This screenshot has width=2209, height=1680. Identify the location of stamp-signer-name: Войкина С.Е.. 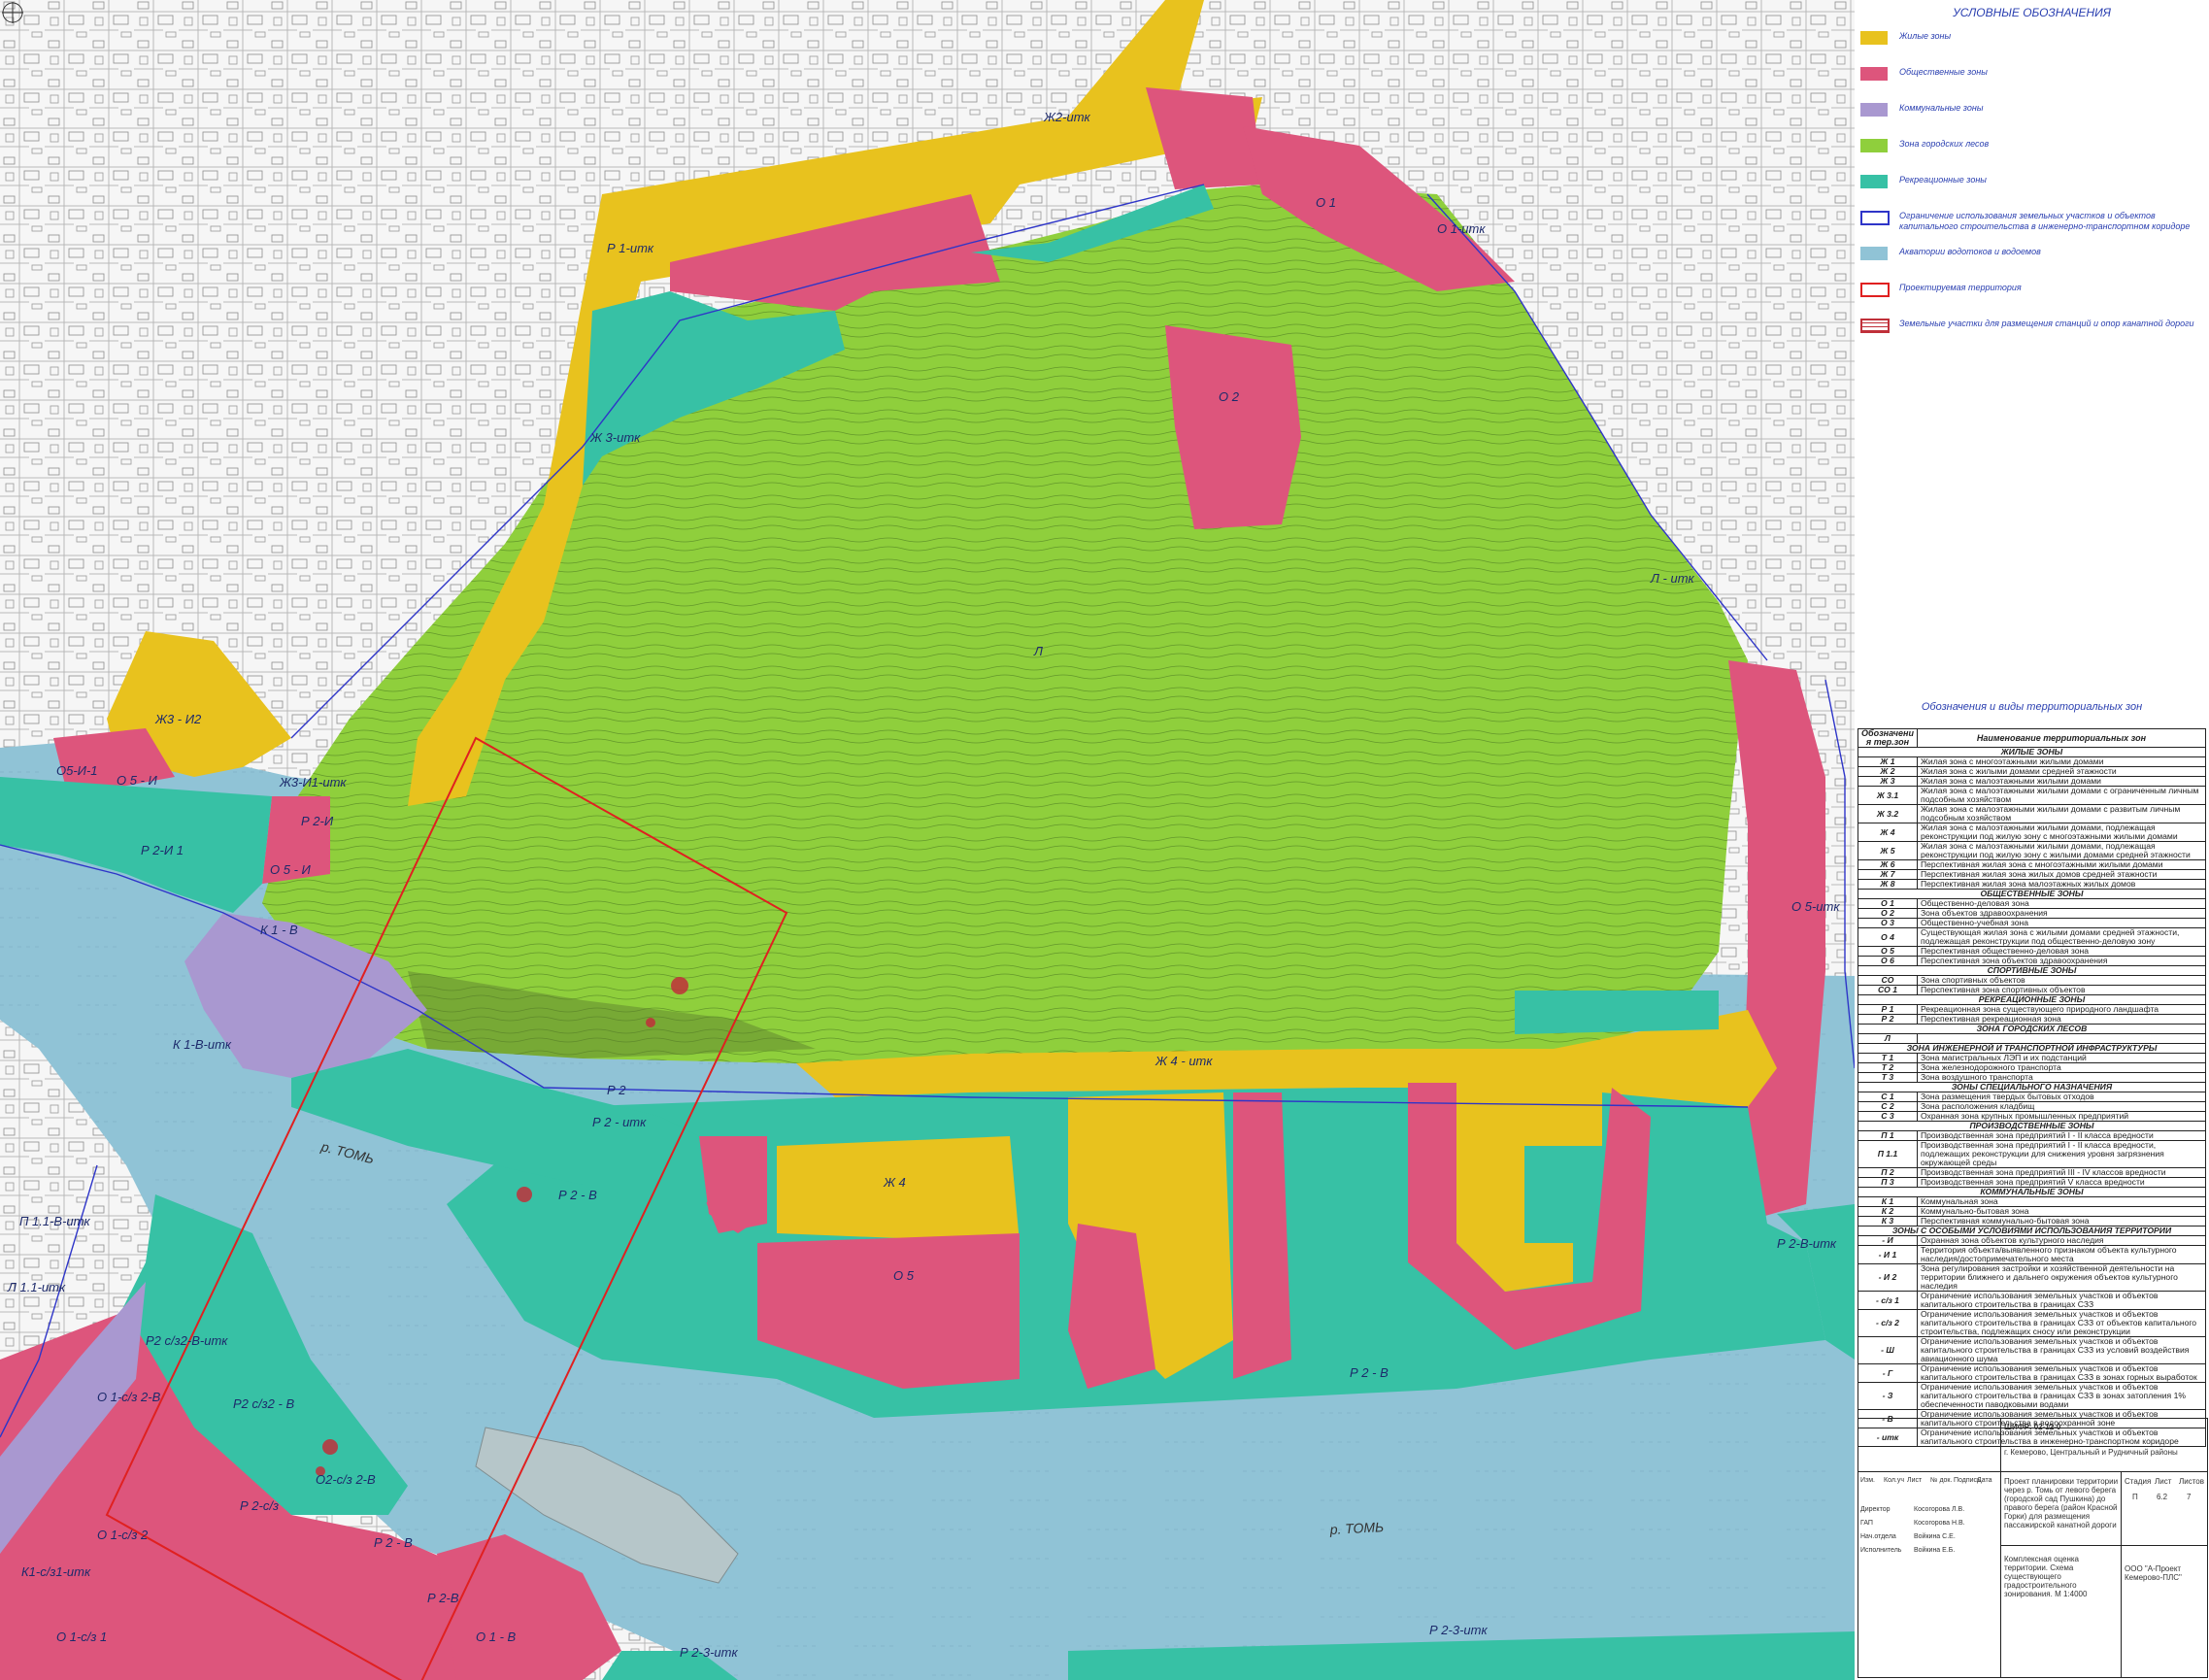
(1935, 1536).